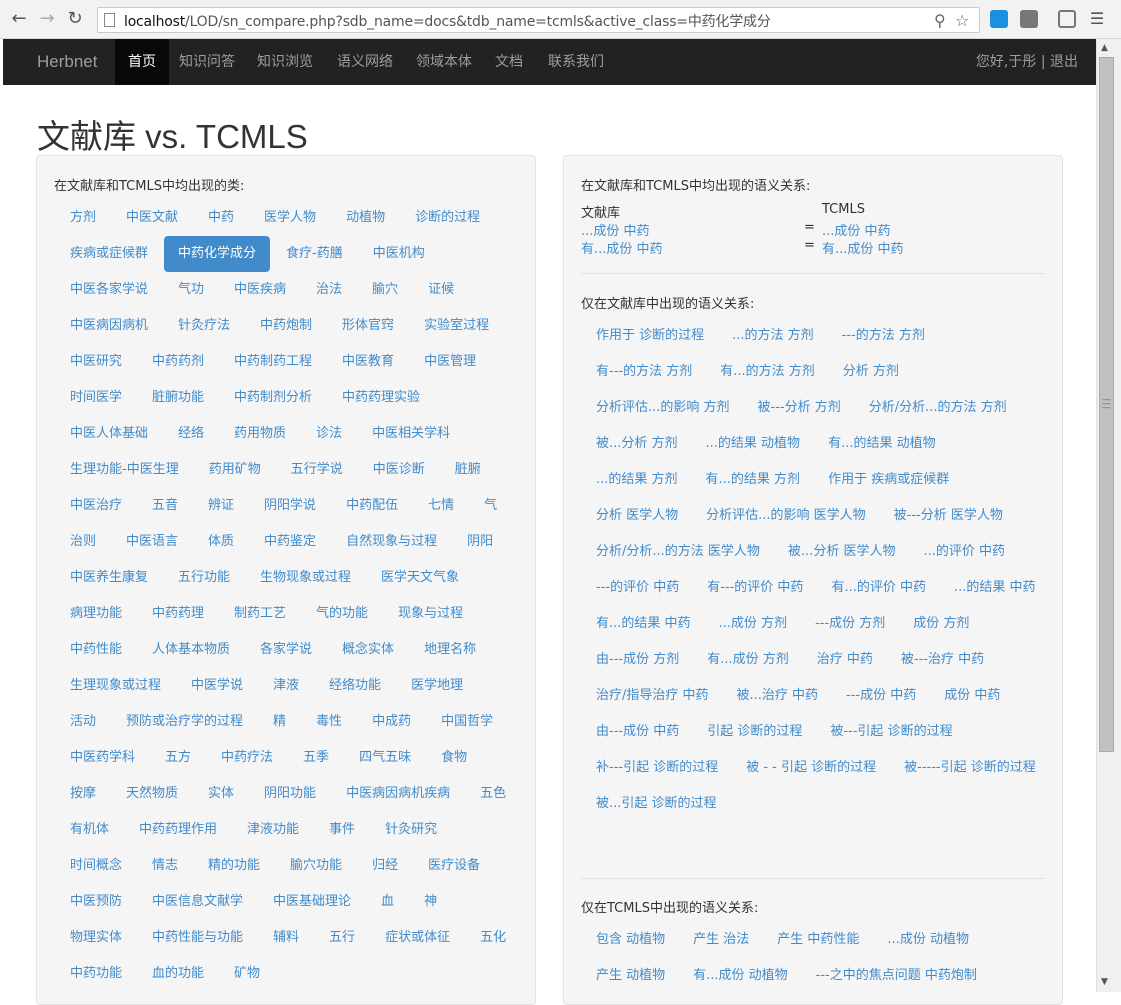 This screenshot has height=1005, width=1121. What do you see at coordinates (842, 552) in the screenshot?
I see `relation-pill: 被...分析 医学人物` at bounding box center [842, 552].